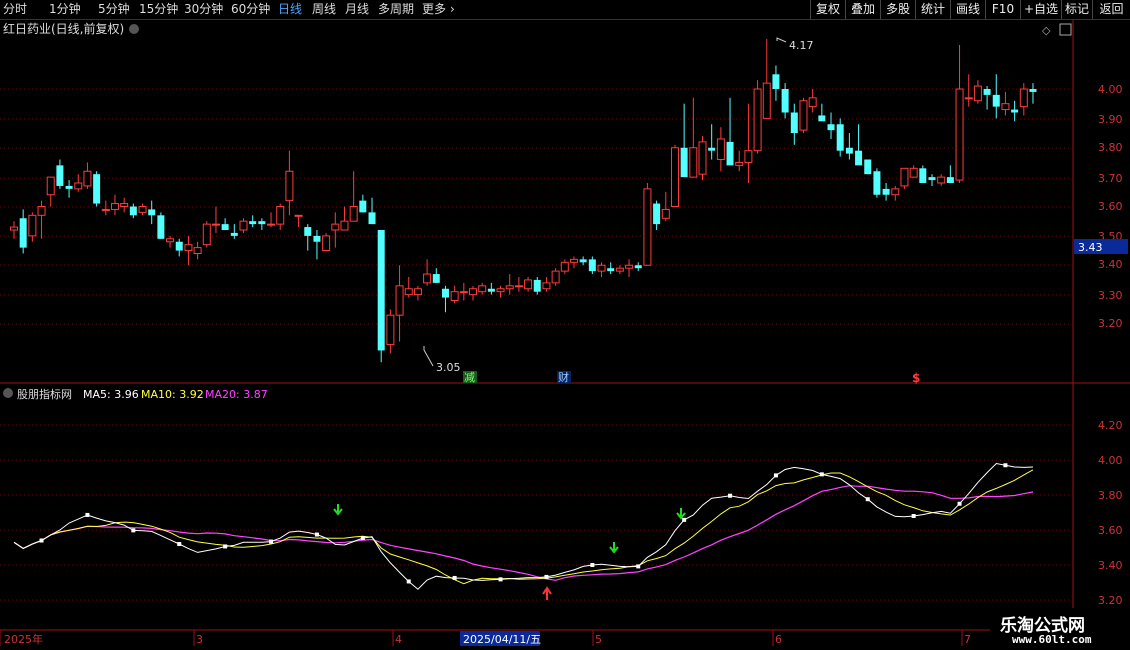 The width and height of the screenshot is (1130, 650). Describe the element at coordinates (290, 9) in the screenshot. I see `period-tab-daily: 日线` at that location.